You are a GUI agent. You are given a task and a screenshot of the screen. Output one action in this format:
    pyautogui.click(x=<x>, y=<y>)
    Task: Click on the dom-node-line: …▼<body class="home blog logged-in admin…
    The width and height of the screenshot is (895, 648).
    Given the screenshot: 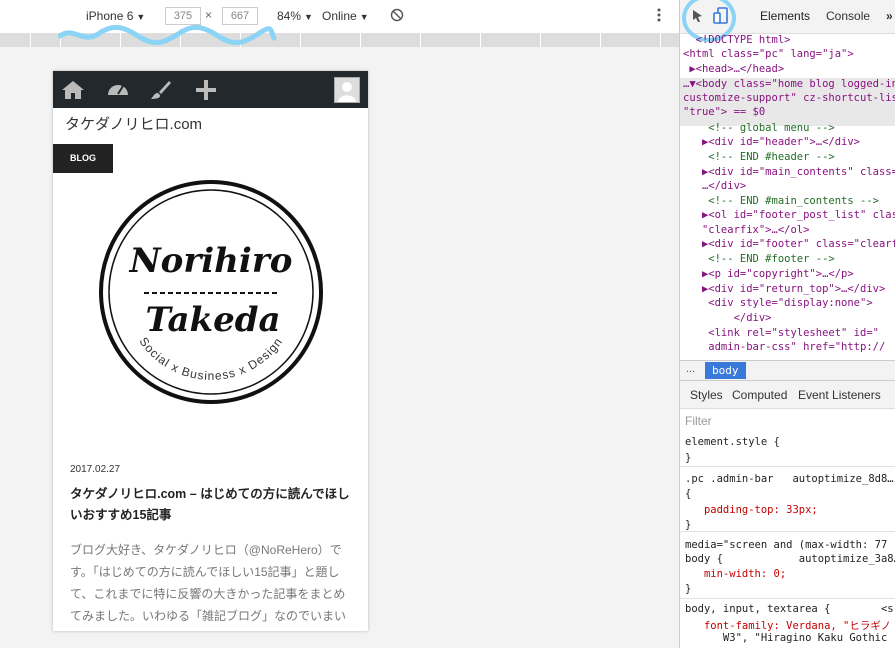 What is the action you would take?
    pyautogui.click(x=789, y=84)
    